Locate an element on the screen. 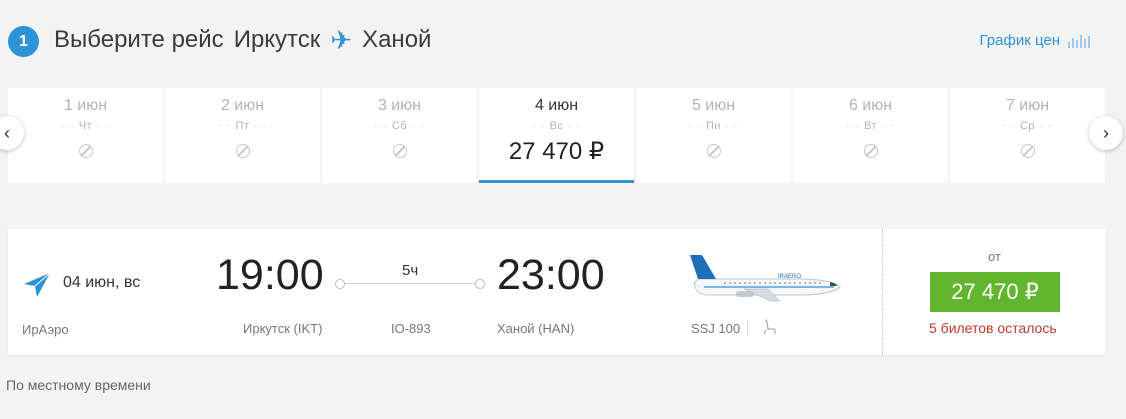 Image resolution: width=1126 pixels, height=419 pixels. price-from-label: от is located at coordinates (994, 256).